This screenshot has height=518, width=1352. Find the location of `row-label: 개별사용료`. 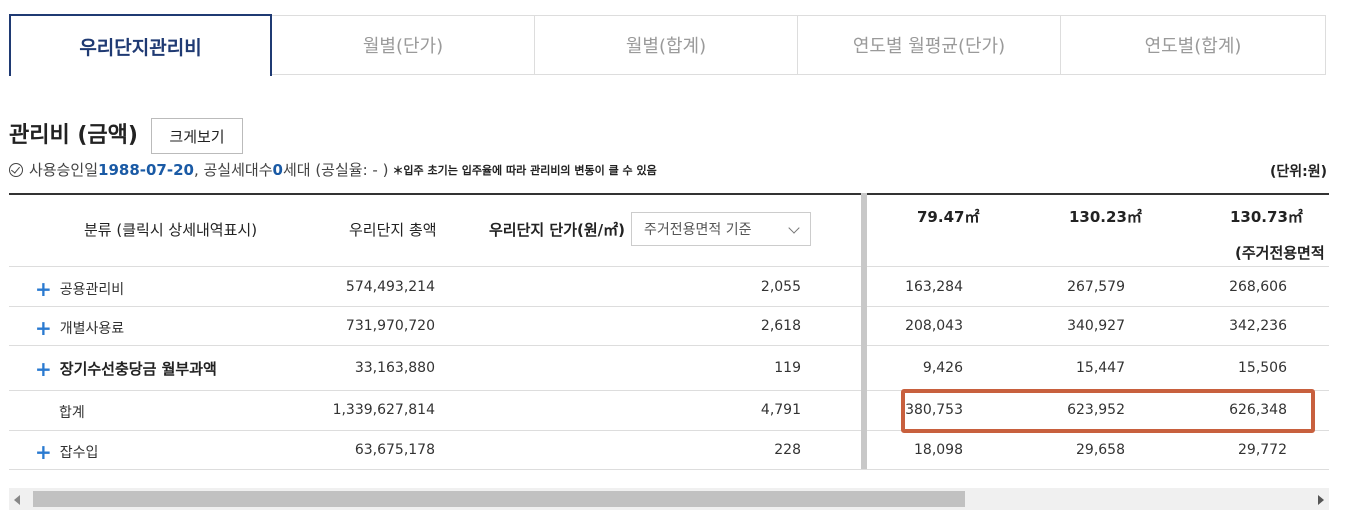

row-label: 개별사용료 is located at coordinates (92, 329).